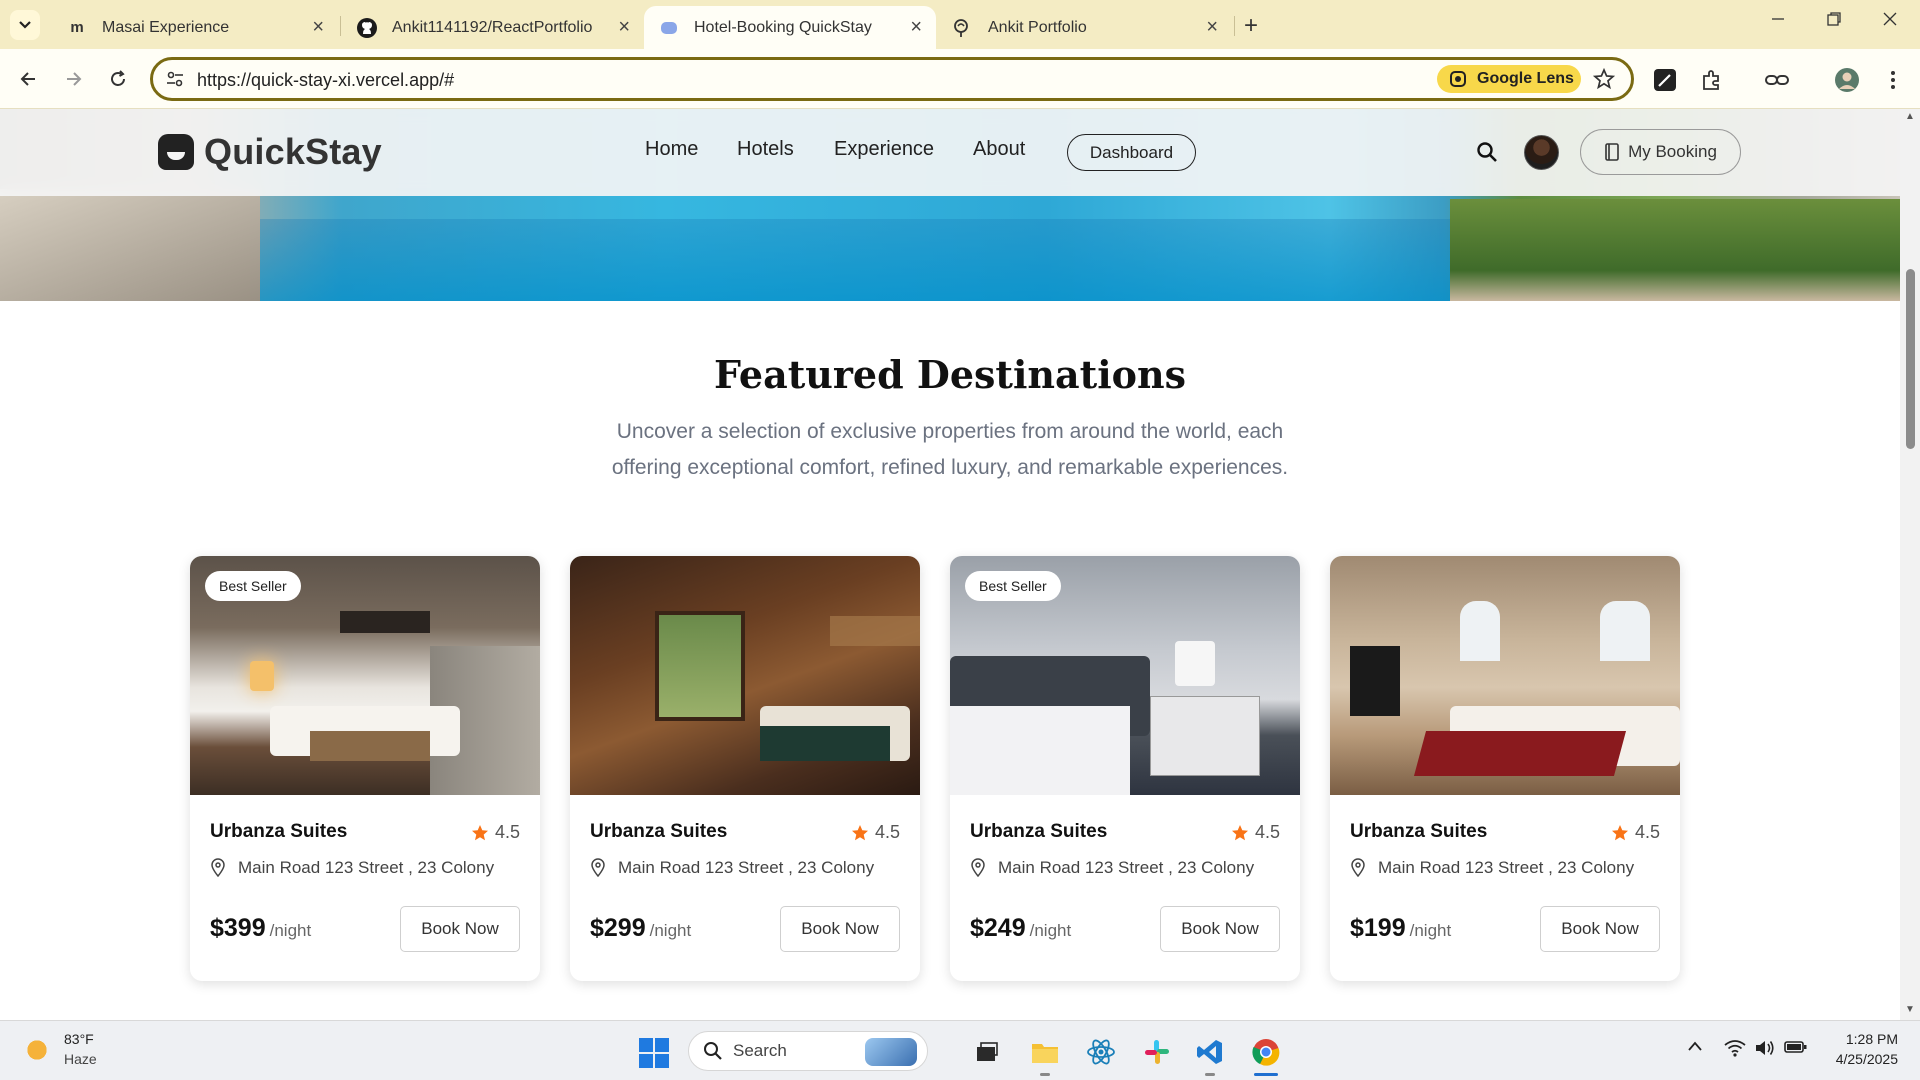 This screenshot has width=1920, height=1080. I want to click on per-night: /night, so click(670, 930).